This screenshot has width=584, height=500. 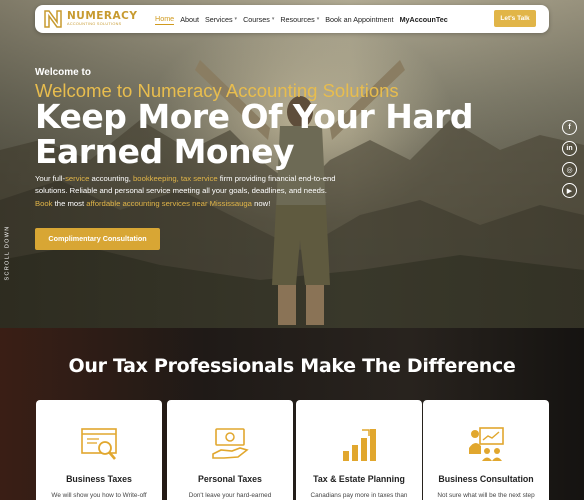 I want to click on menu-book-label: Book an Appointment, so click(x=359, y=19).